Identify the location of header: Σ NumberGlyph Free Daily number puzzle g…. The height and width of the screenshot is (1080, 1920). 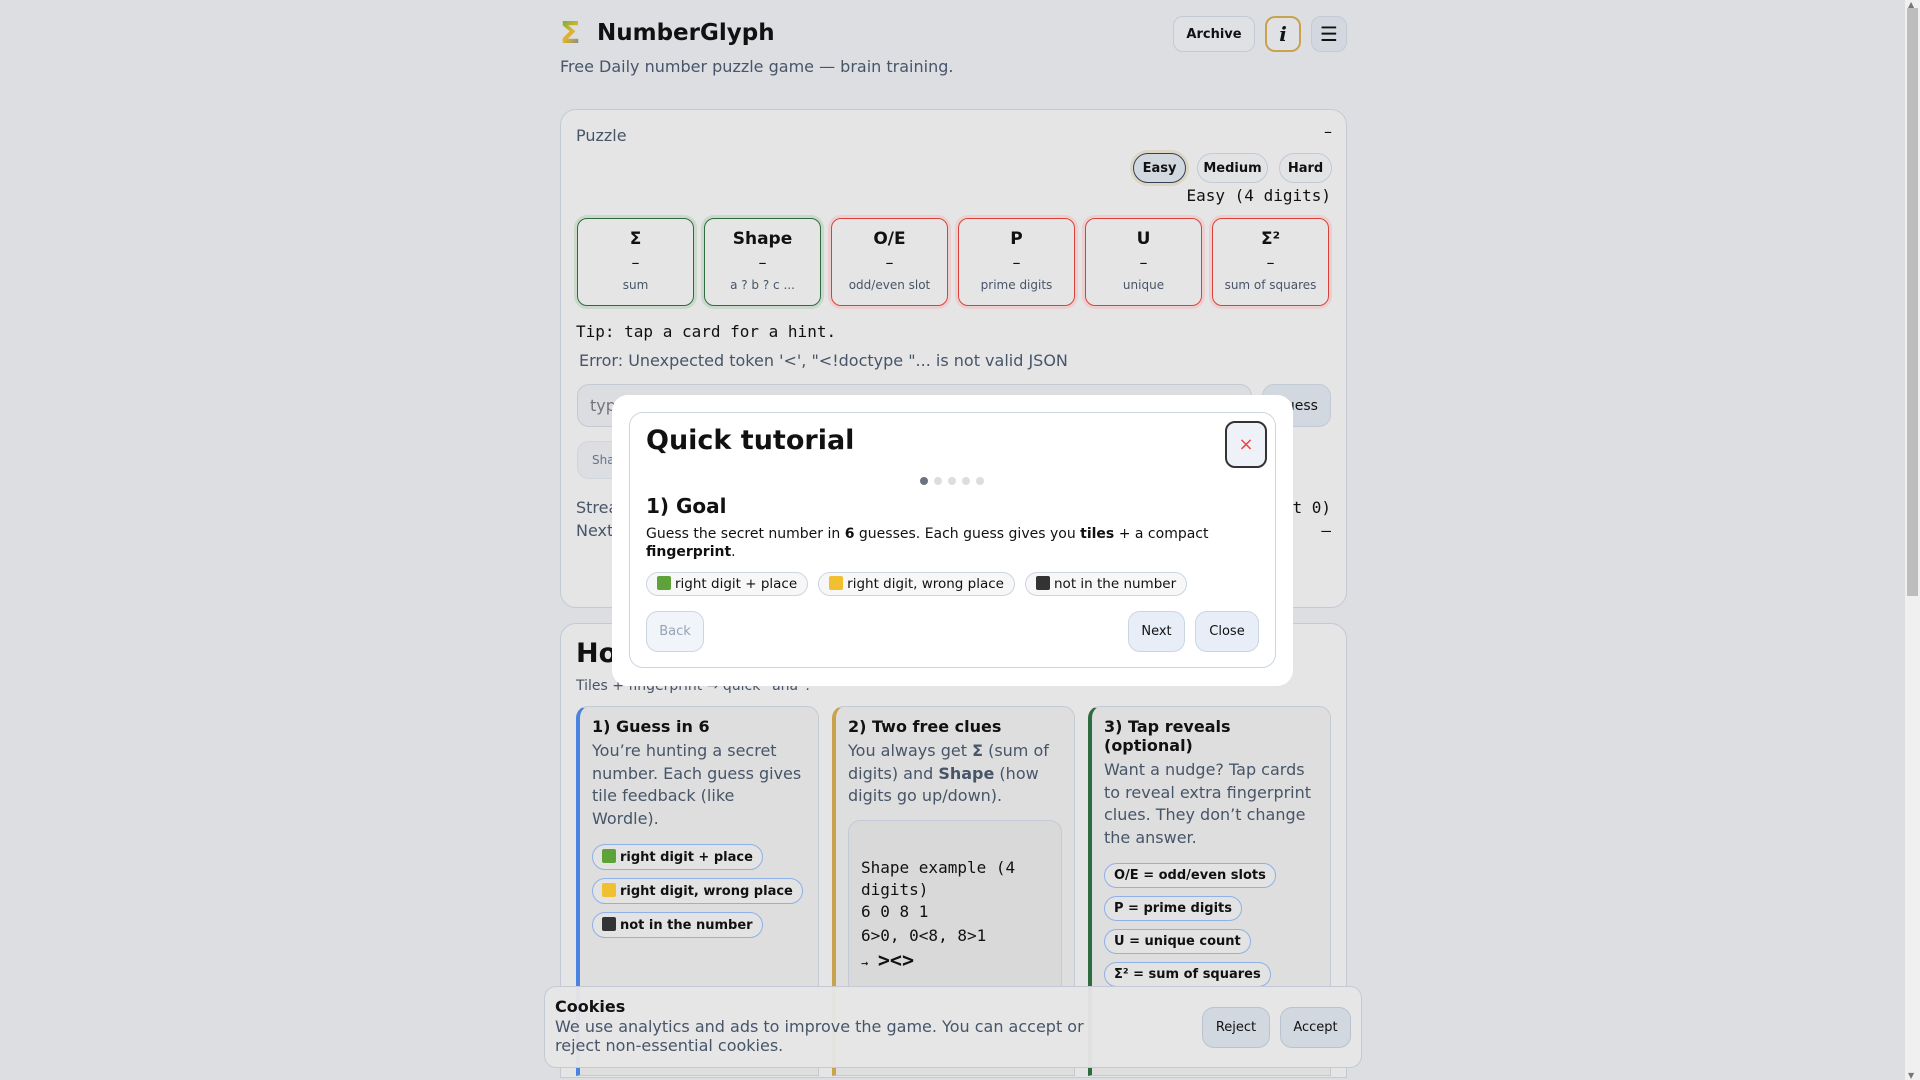
(953, 50).